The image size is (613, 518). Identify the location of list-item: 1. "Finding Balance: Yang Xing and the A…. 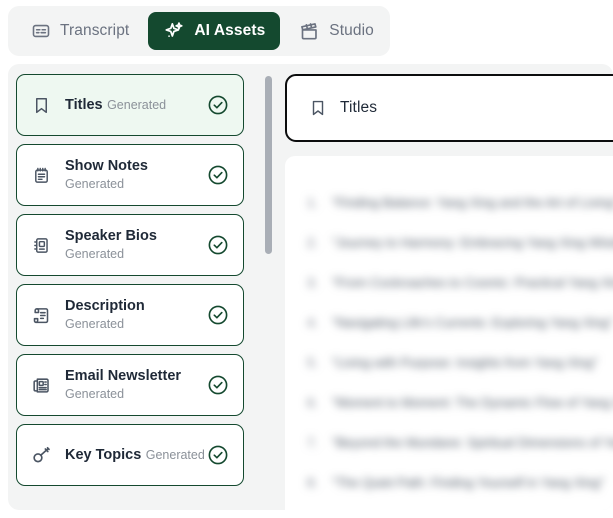
(460, 214).